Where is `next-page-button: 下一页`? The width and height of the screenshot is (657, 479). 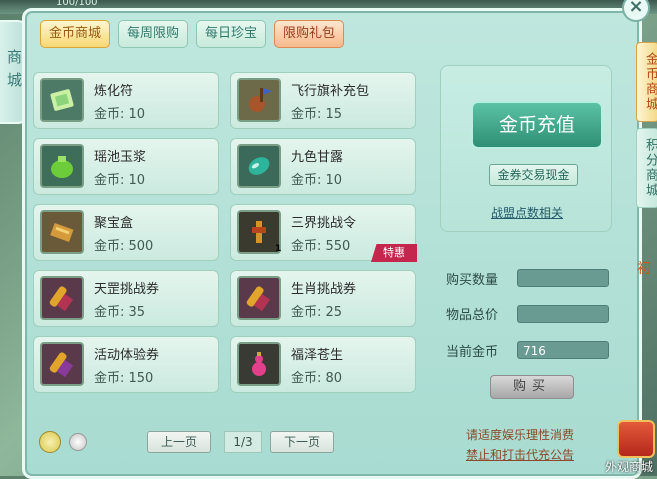 next-page-button: 下一页 is located at coordinates (302, 442).